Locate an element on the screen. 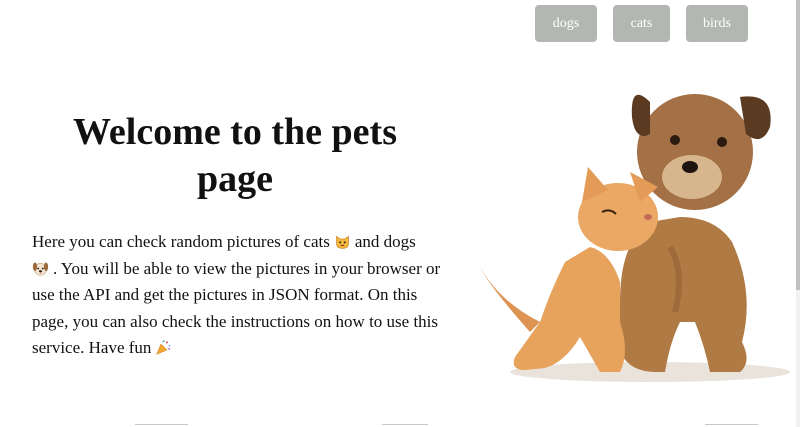 This screenshot has height=427, width=800. party-popper-emoji-icon is located at coordinates (163, 347).